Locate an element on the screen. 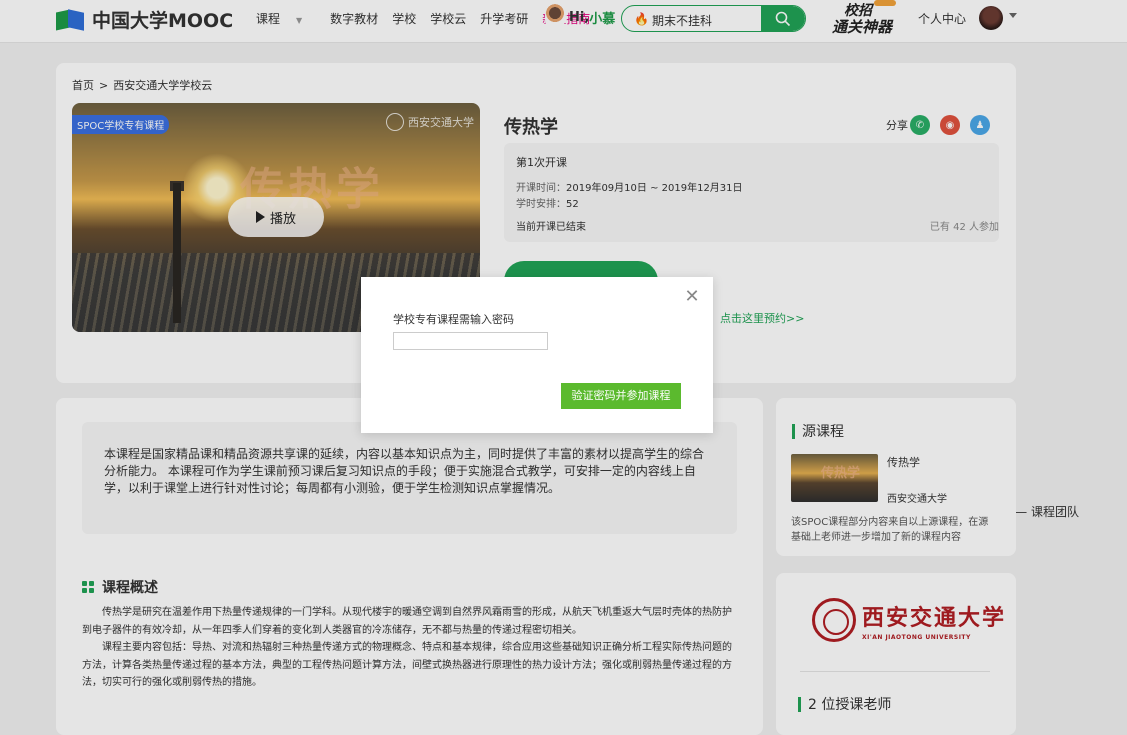 The height and width of the screenshot is (735, 1127). password-input is located at coordinates (470, 341).